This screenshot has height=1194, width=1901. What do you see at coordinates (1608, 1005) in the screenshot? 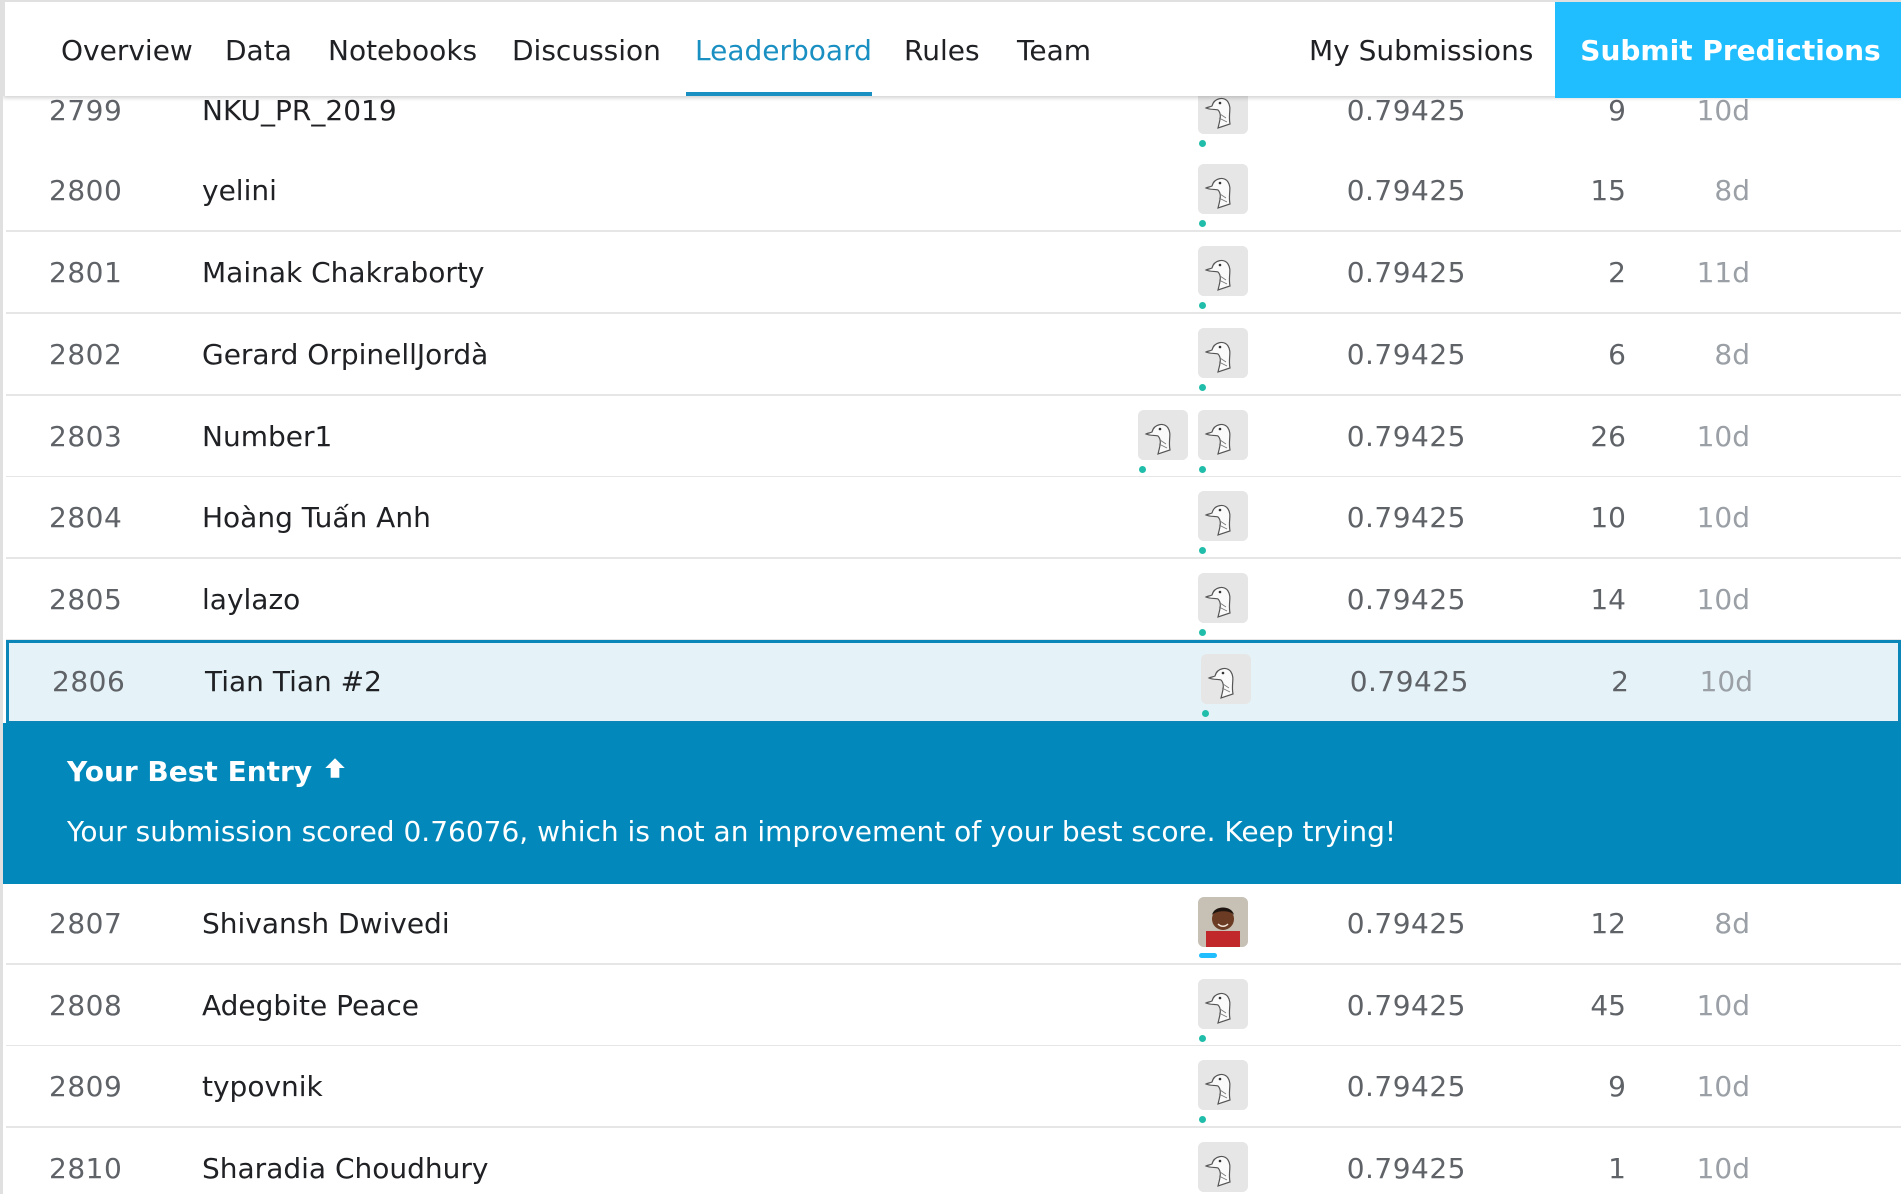
I see `entries-cell: 45` at bounding box center [1608, 1005].